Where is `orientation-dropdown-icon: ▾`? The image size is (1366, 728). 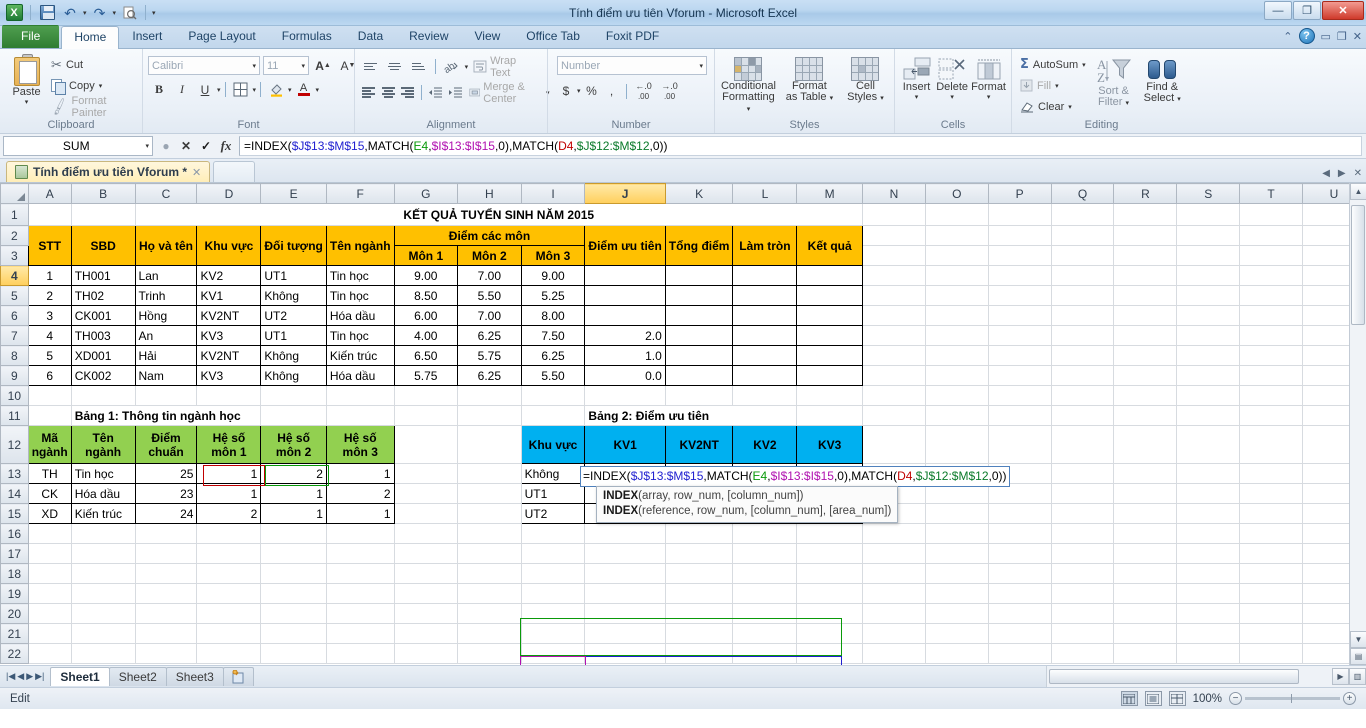
orientation-dropdown-icon: ▾ is located at coordinates (467, 67).